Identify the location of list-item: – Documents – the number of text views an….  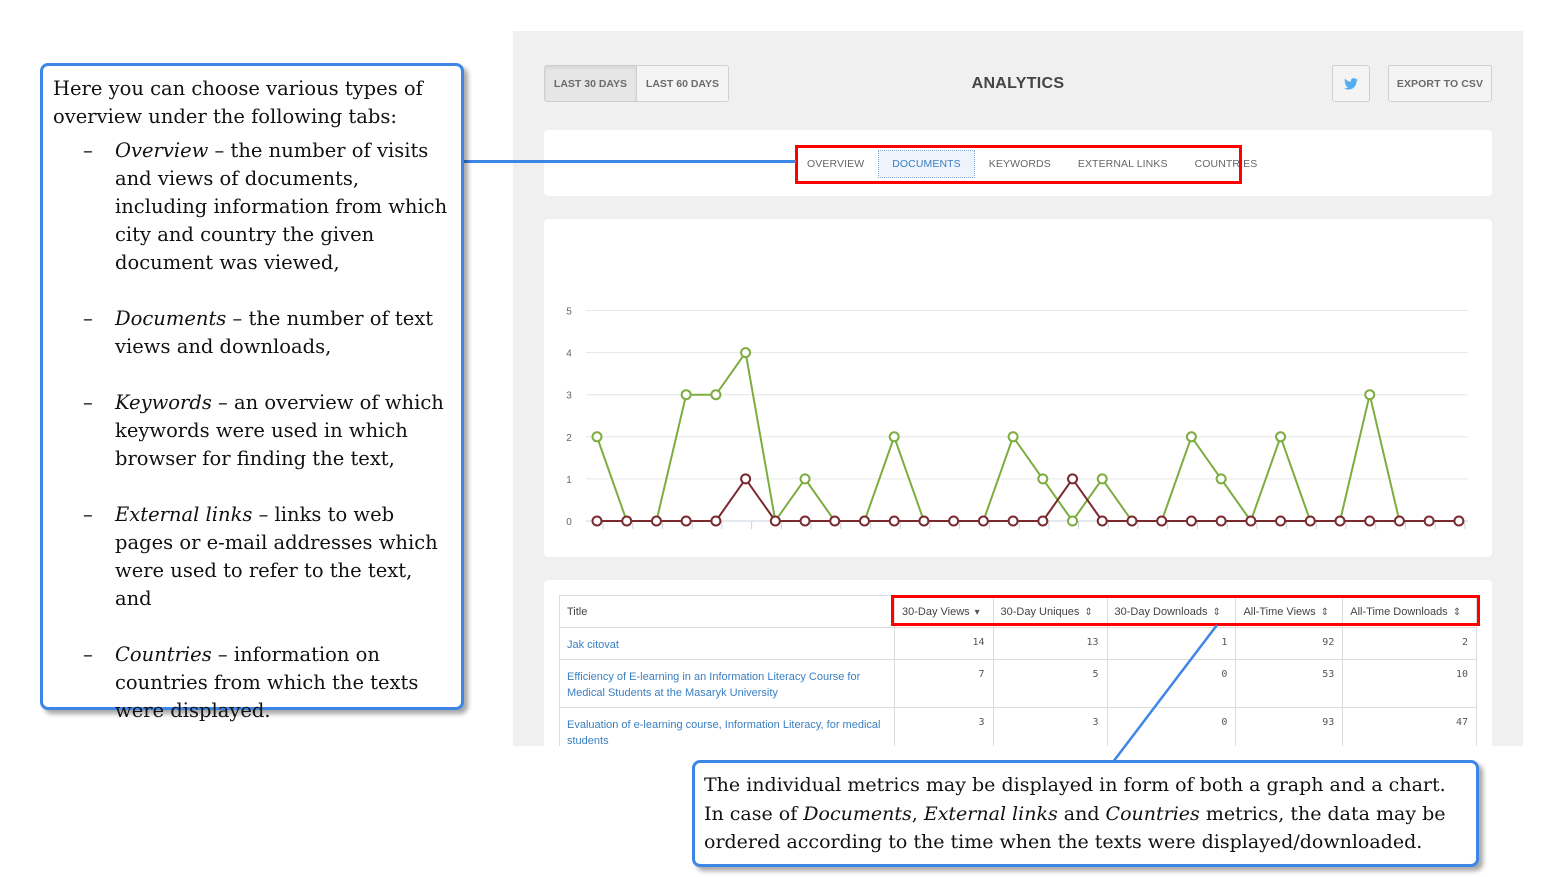
(267, 333).